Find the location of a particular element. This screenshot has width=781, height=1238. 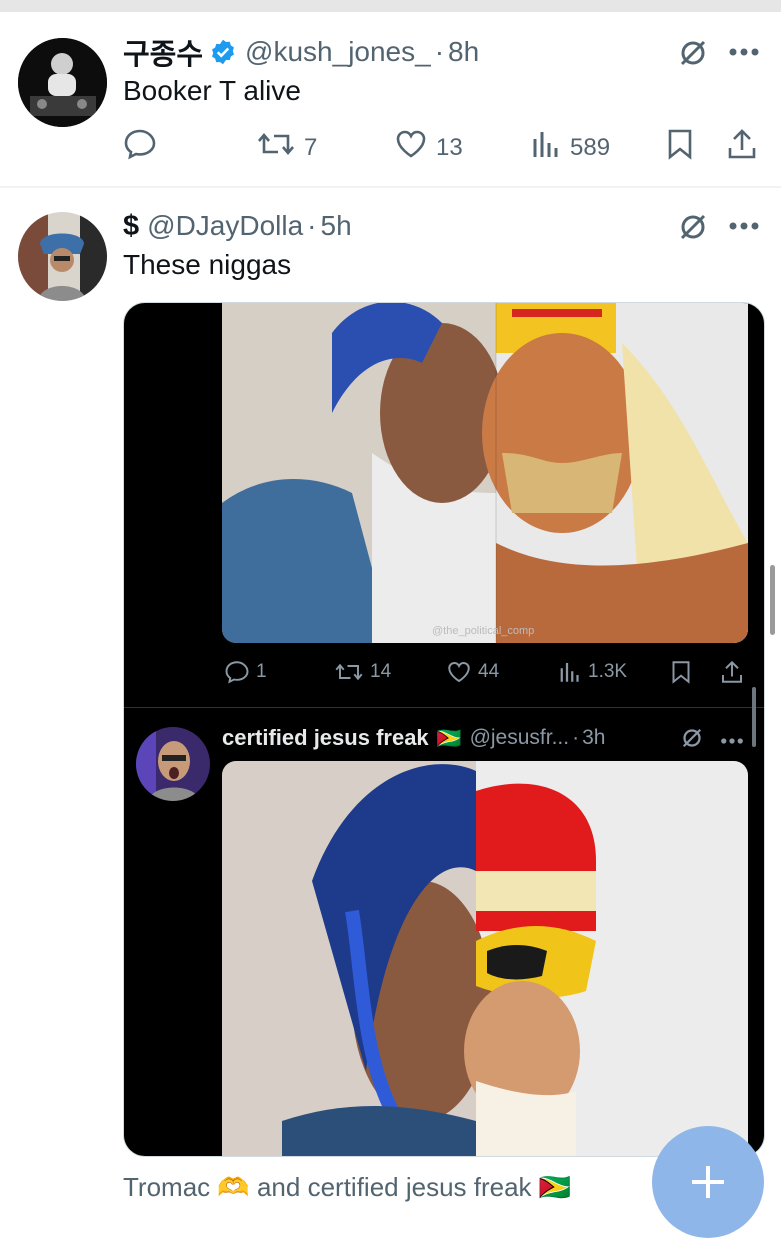

views-button: 589 is located at coordinates (570, 147).